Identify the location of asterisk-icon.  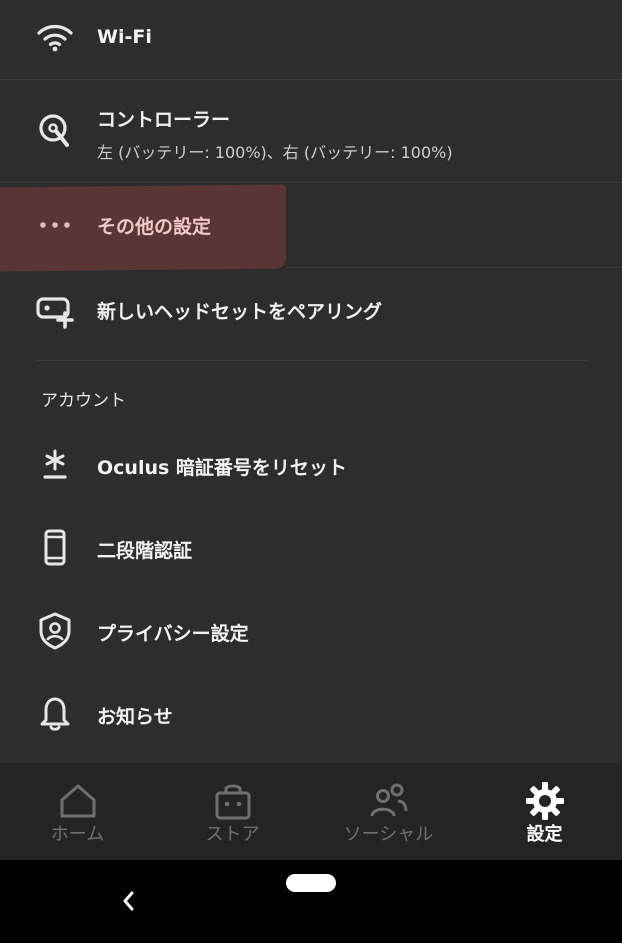
(55, 465).